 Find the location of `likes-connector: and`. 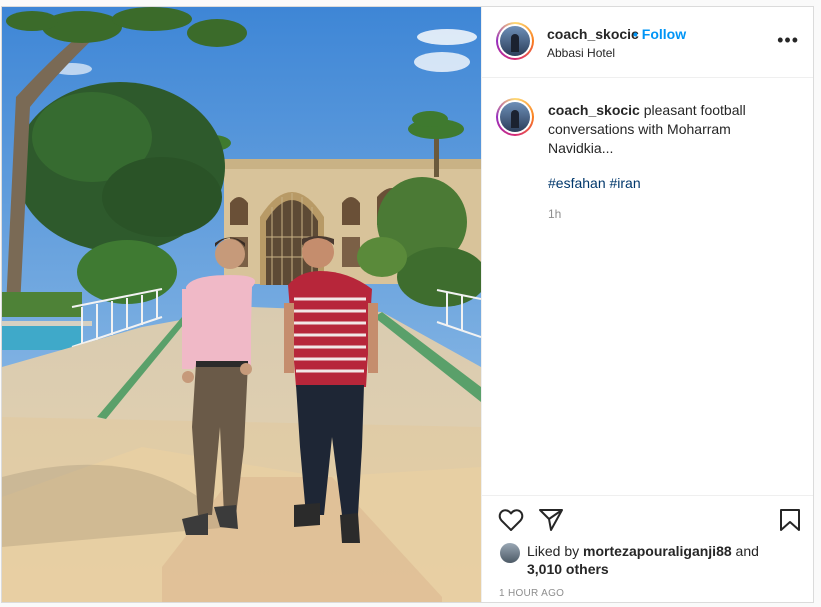

likes-connector: and is located at coordinates (747, 551).